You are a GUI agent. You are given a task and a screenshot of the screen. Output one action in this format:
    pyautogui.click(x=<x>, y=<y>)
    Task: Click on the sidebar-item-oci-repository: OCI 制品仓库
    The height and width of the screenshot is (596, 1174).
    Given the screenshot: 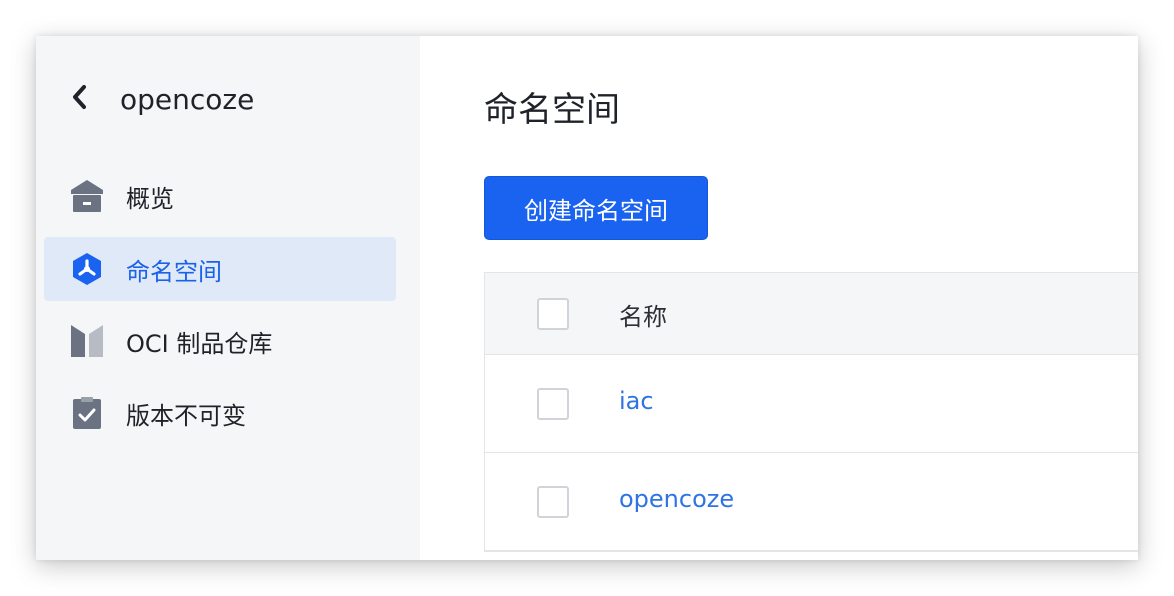 What is the action you would take?
    pyautogui.click(x=220, y=341)
    